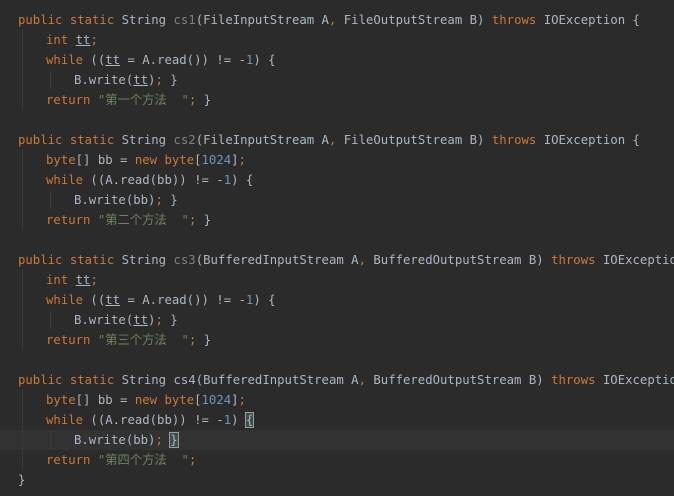 The height and width of the screenshot is (496, 674). I want to click on code-token: byte, so click(179, 160).